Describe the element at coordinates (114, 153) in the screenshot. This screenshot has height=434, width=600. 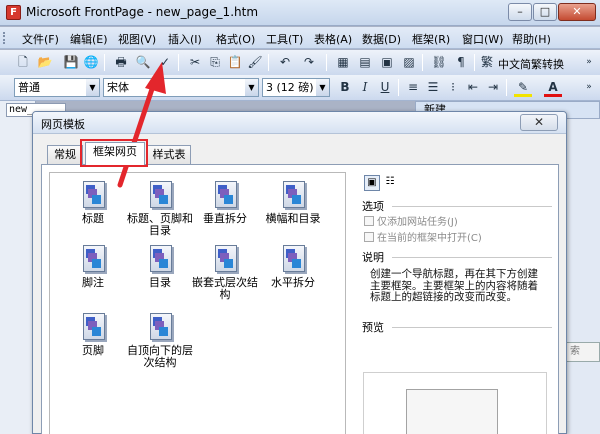
I see `red-highlight-box` at that location.